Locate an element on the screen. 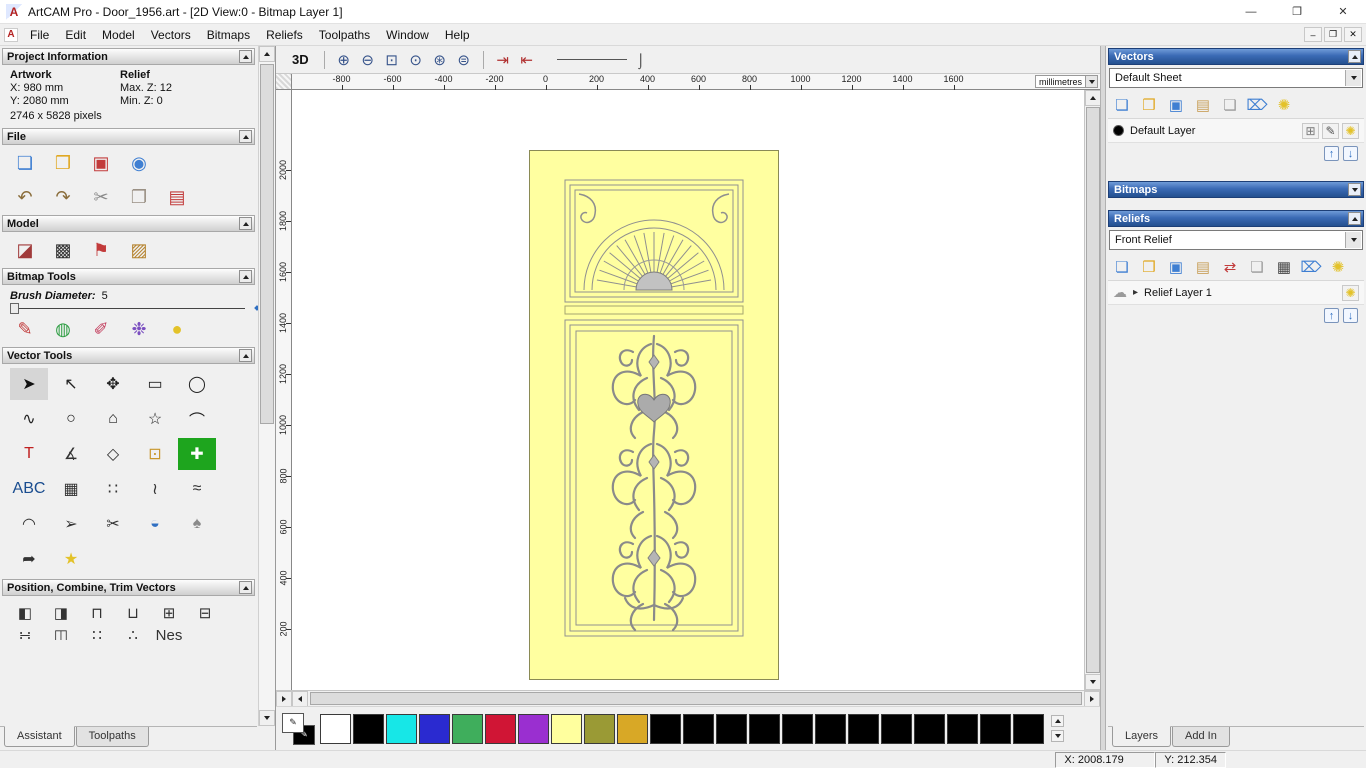  vertical-scrollbar is located at coordinates (1092, 390).